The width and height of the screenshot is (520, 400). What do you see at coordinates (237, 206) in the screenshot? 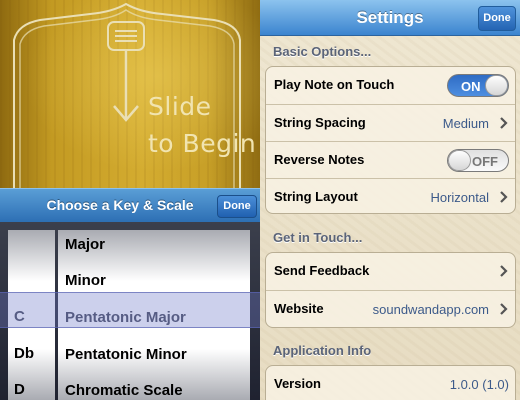
I see `picker-done-button: Done` at bounding box center [237, 206].